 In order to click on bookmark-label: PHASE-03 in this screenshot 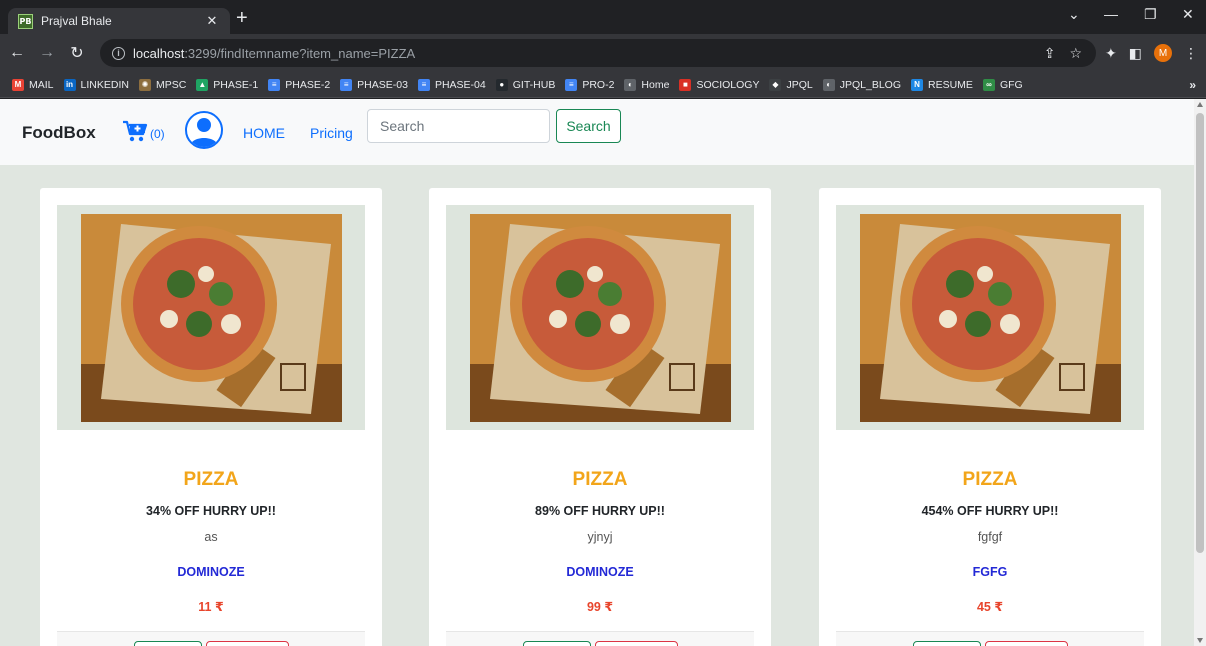, I will do `click(382, 84)`.